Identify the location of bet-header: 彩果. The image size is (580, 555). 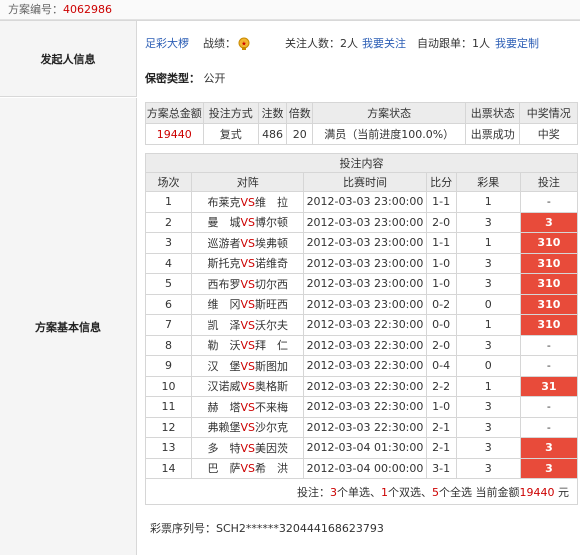
(488, 182).